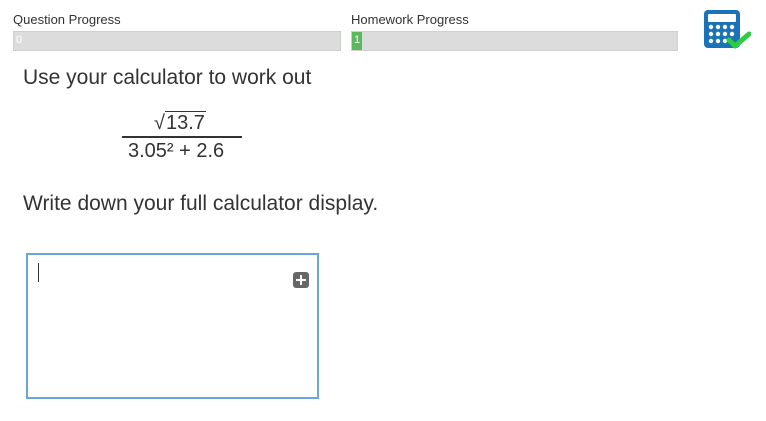 Image resolution: width=766 pixels, height=421 pixels. What do you see at coordinates (176, 151) in the screenshot?
I see `fraction-denominator: 3.05² + 2.6` at bounding box center [176, 151].